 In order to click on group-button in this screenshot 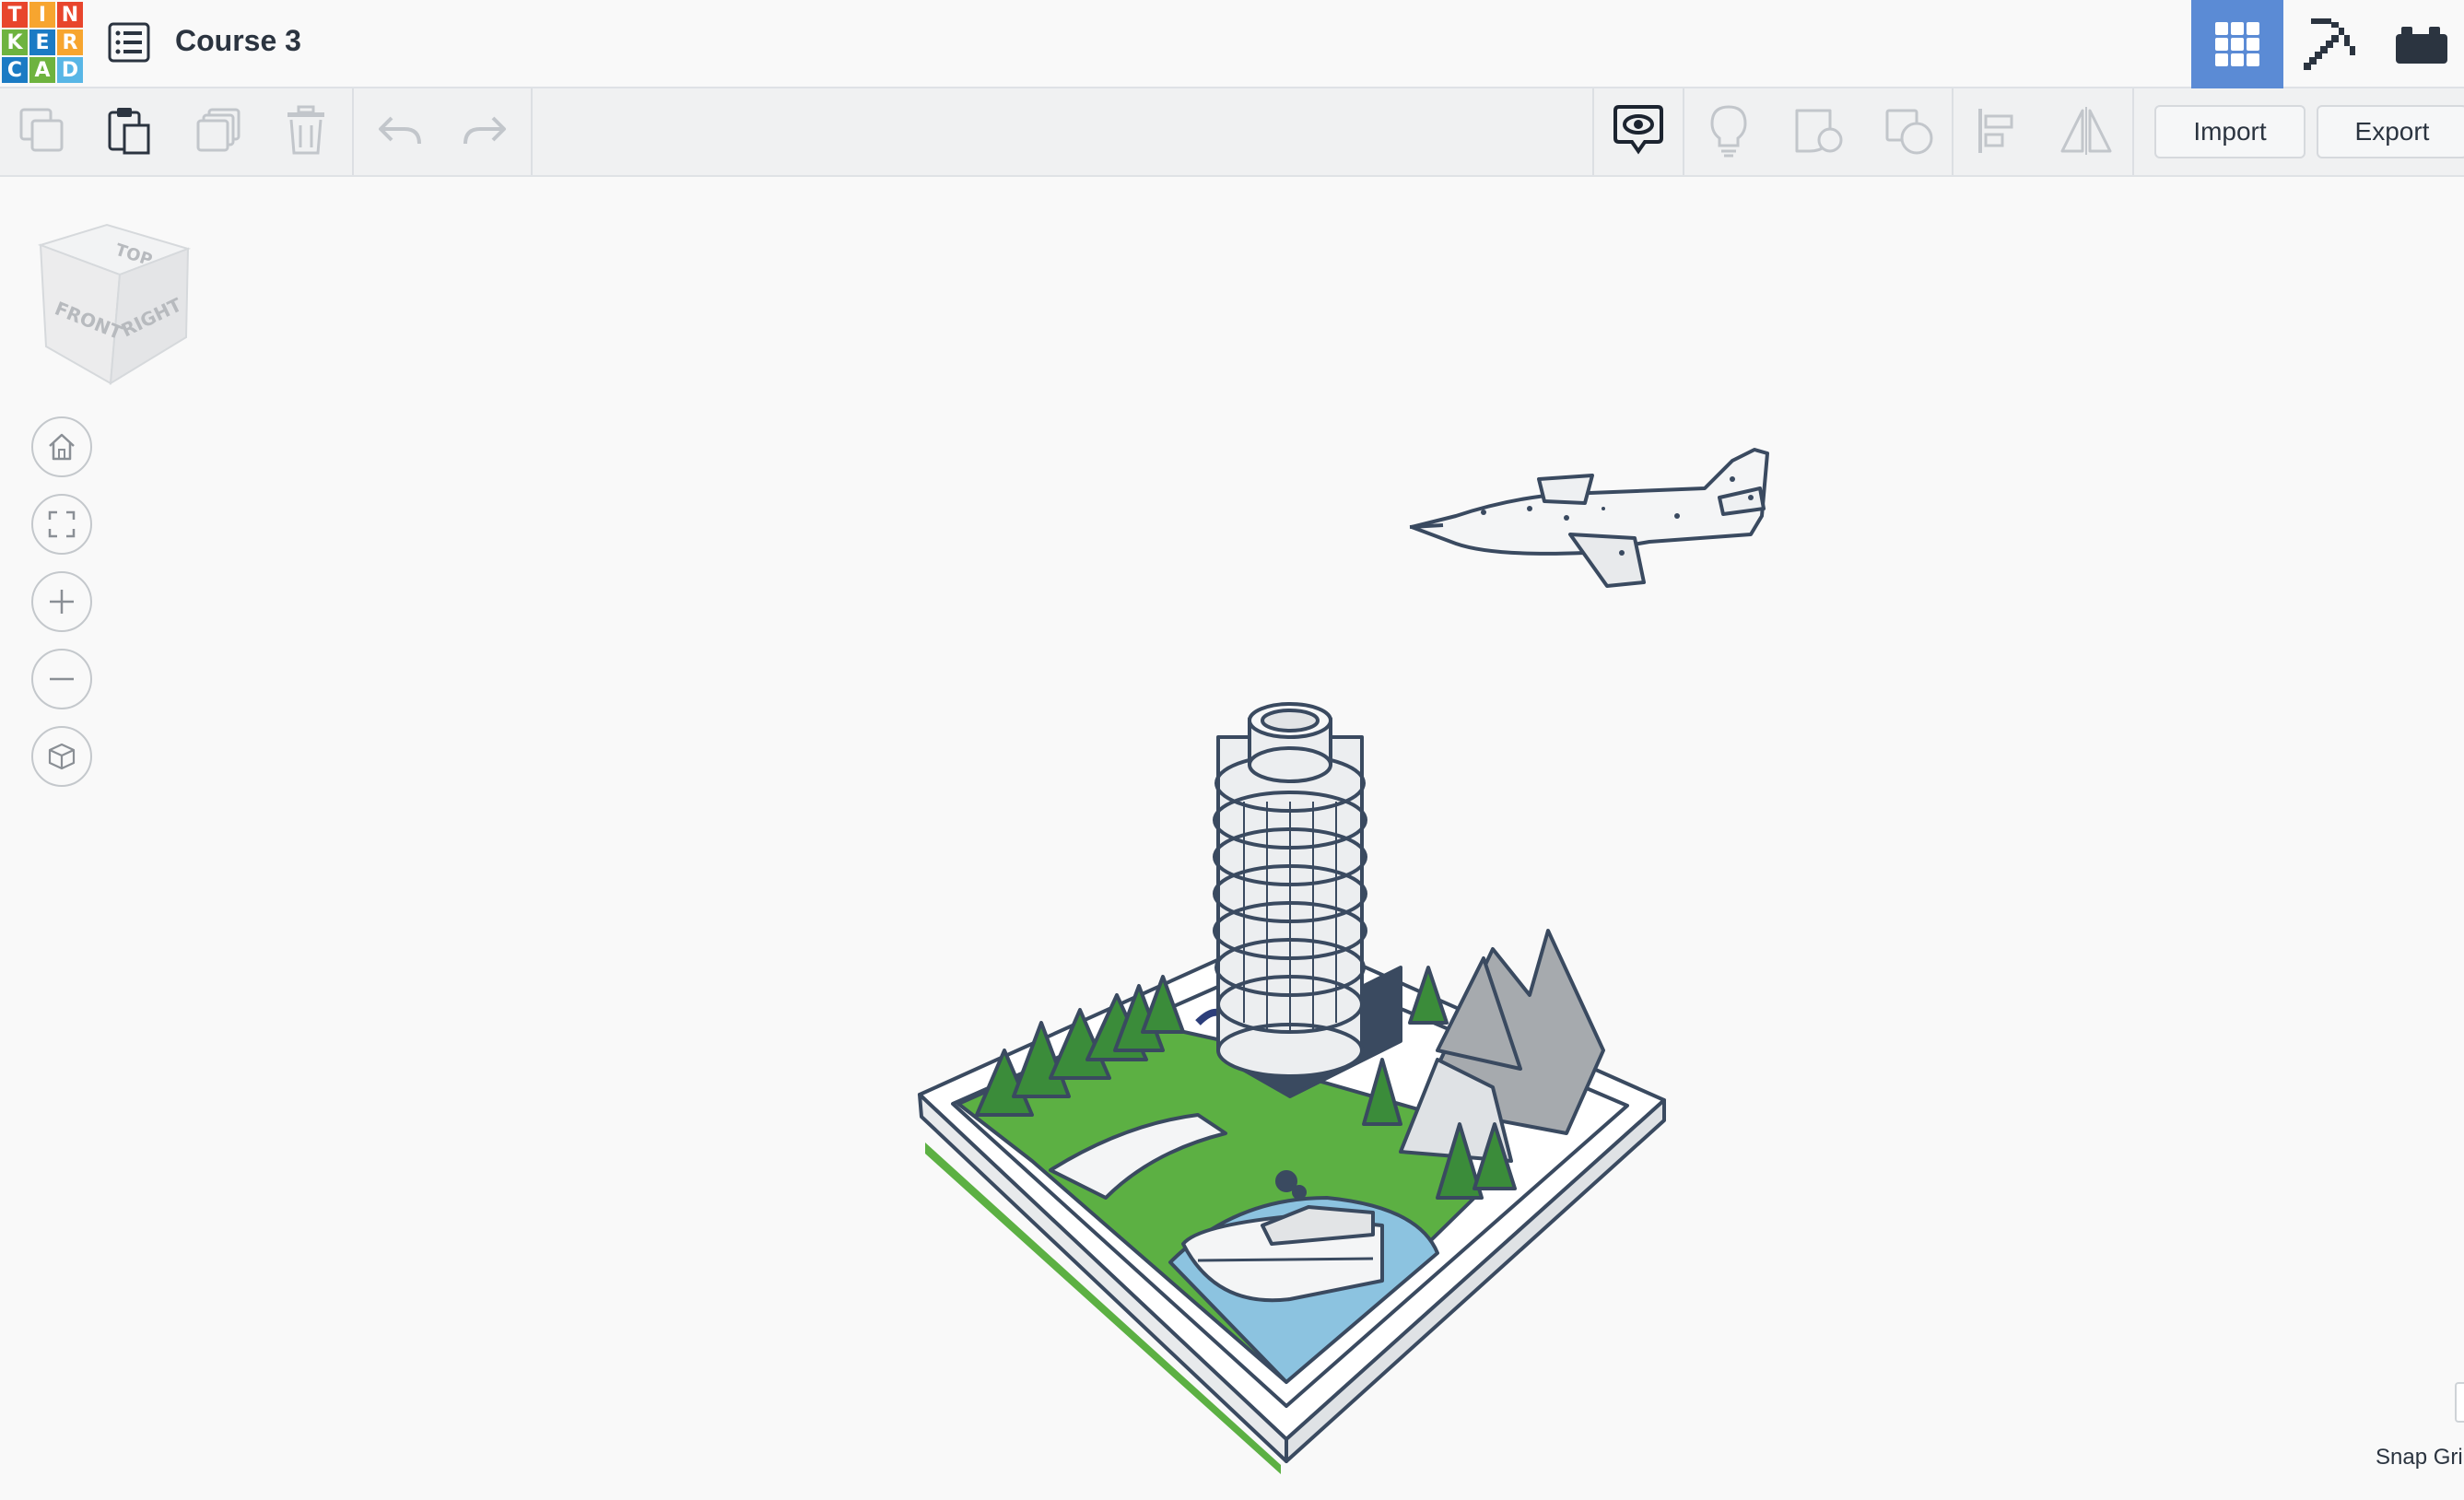, I will do `click(1818, 130)`.